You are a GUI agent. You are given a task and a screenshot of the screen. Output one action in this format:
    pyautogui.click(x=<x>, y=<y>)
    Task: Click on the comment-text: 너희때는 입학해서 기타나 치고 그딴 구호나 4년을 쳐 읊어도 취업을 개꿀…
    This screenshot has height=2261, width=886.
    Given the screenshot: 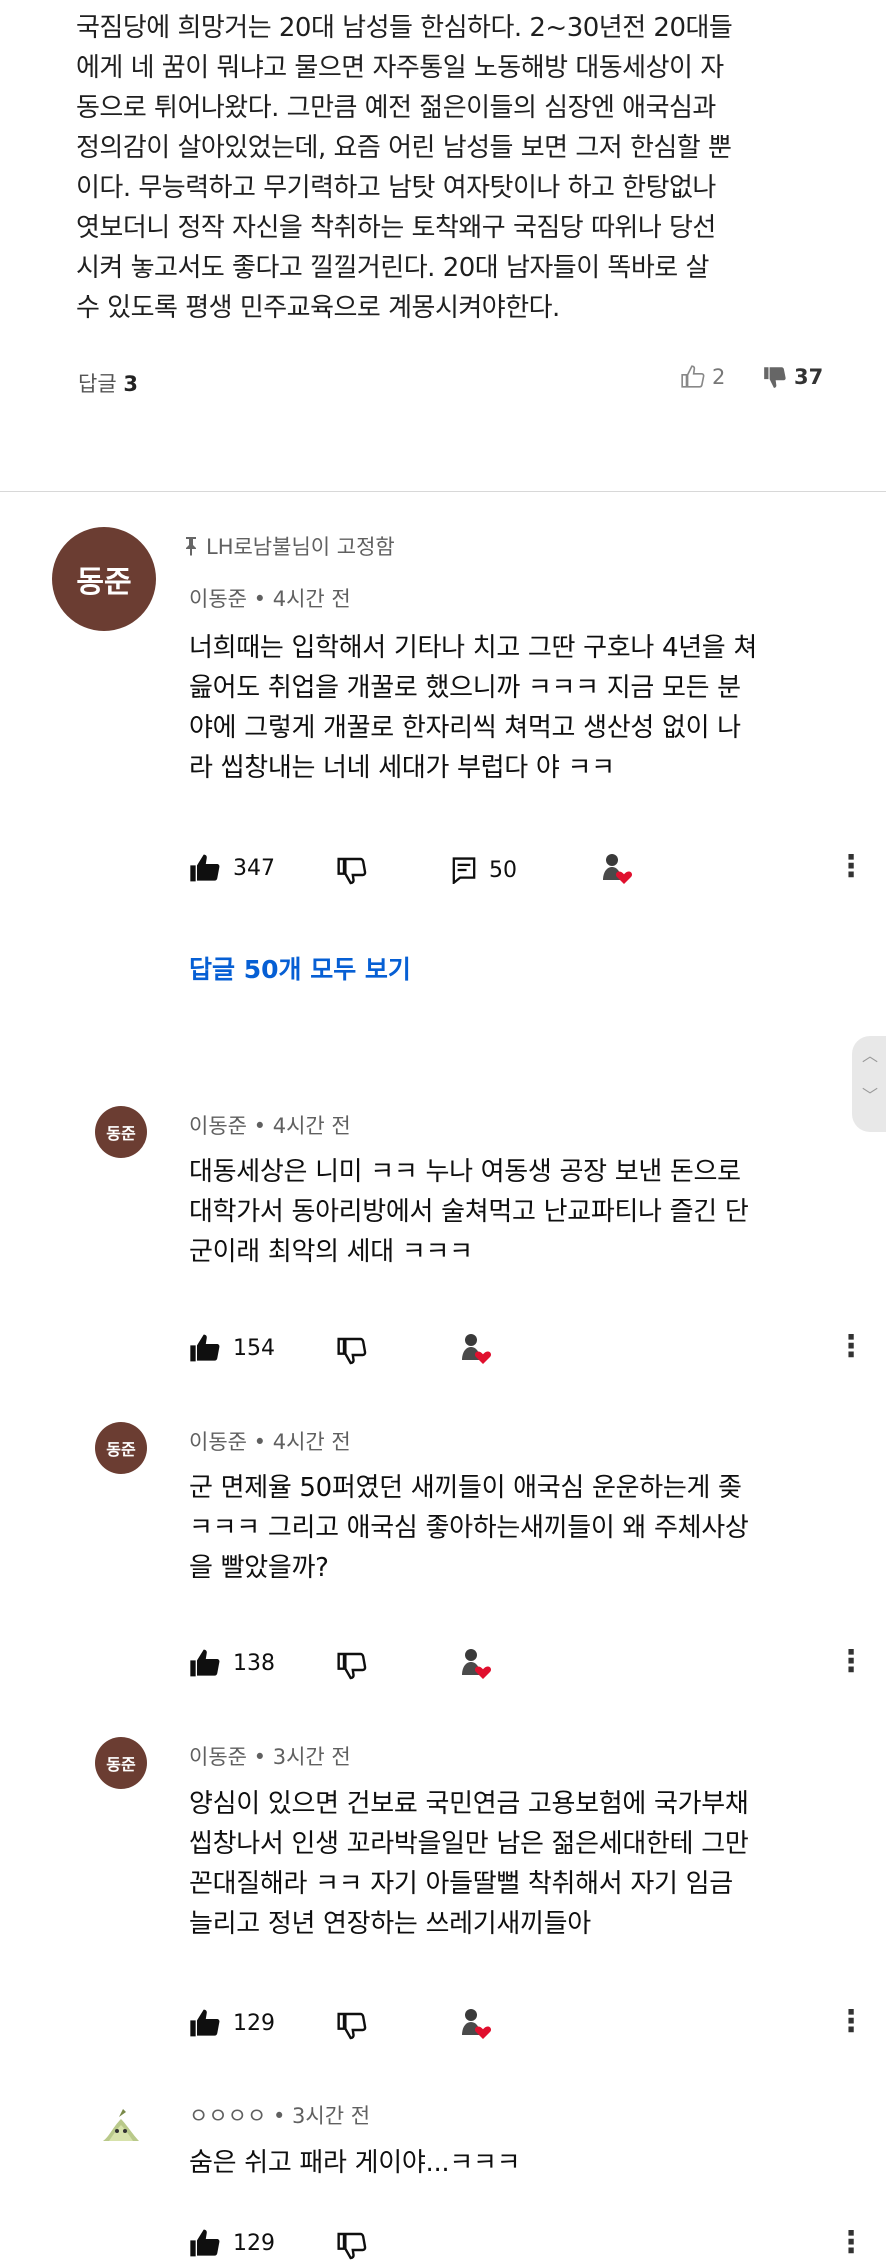 What is the action you would take?
    pyautogui.click(x=473, y=708)
    